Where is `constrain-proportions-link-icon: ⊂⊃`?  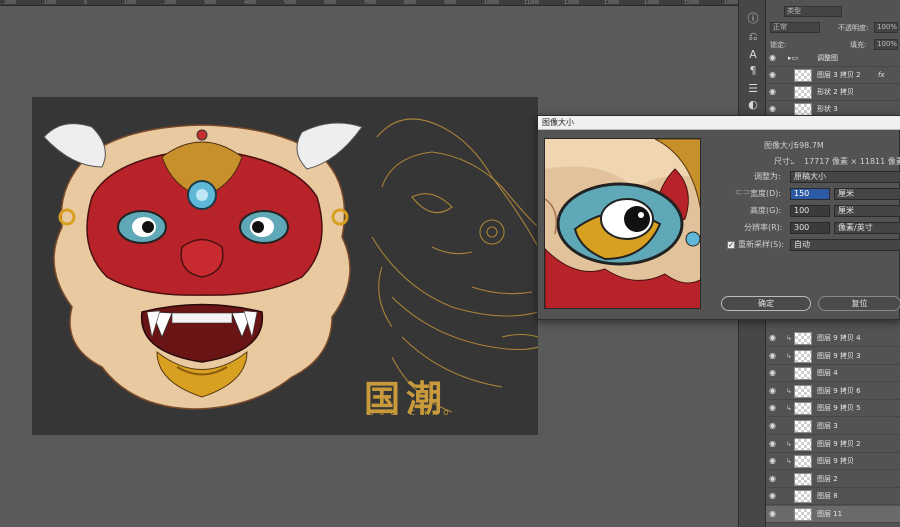
constrain-proportions-link-icon: ⊂⊃ is located at coordinates (742, 193).